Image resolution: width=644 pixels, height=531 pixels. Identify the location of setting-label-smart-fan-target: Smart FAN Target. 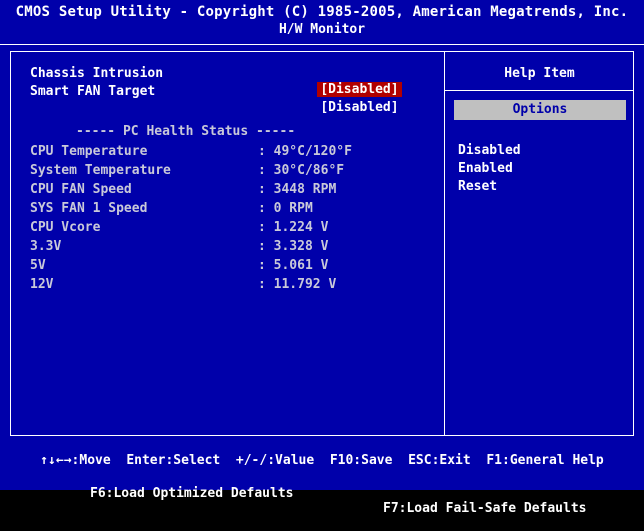
(93, 91).